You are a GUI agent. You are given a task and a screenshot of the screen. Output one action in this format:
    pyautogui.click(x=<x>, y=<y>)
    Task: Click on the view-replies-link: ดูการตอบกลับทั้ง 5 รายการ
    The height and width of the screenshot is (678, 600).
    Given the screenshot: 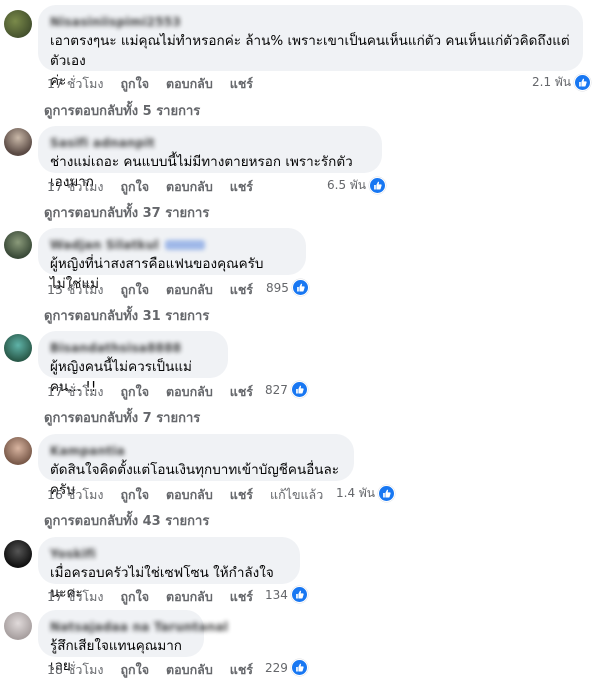 What is the action you would take?
    pyautogui.click(x=122, y=110)
    